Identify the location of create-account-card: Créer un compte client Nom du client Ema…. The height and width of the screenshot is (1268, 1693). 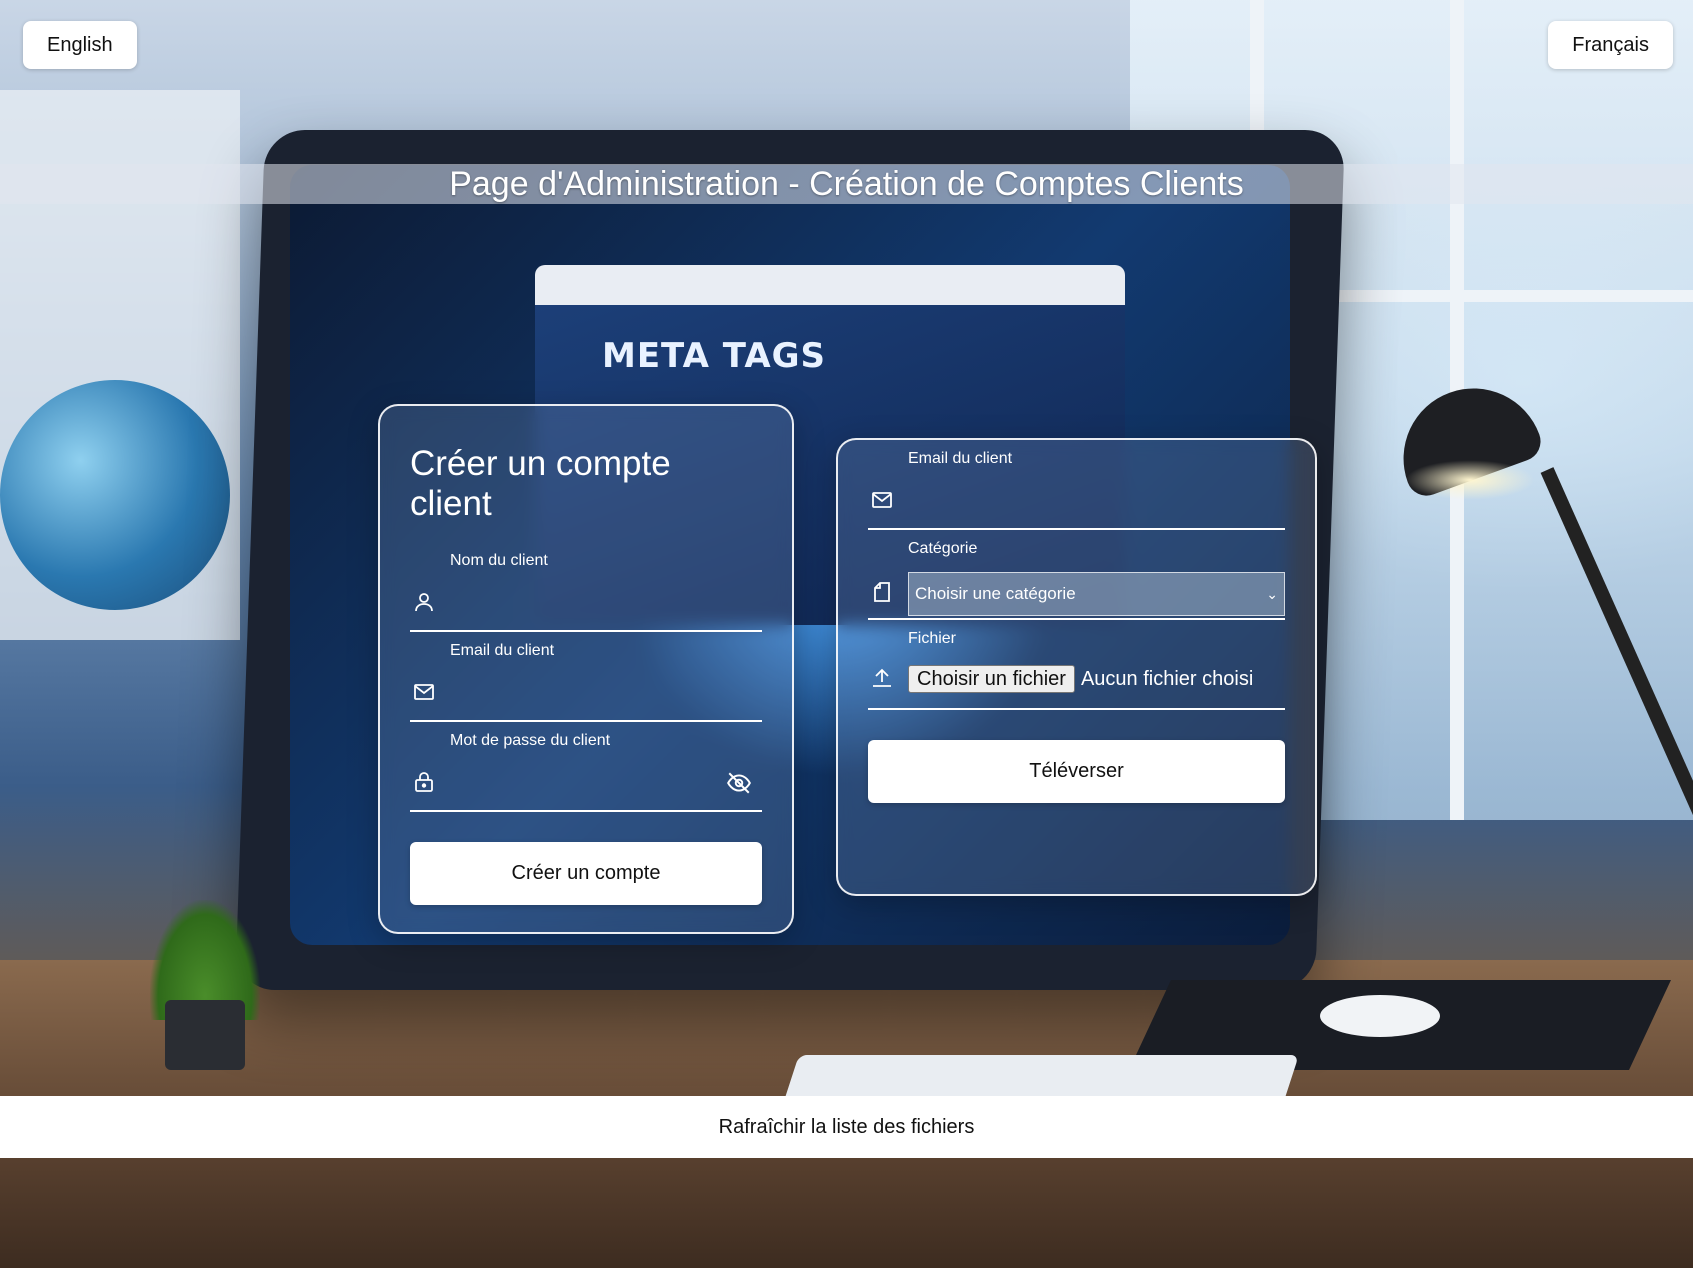
(586, 669).